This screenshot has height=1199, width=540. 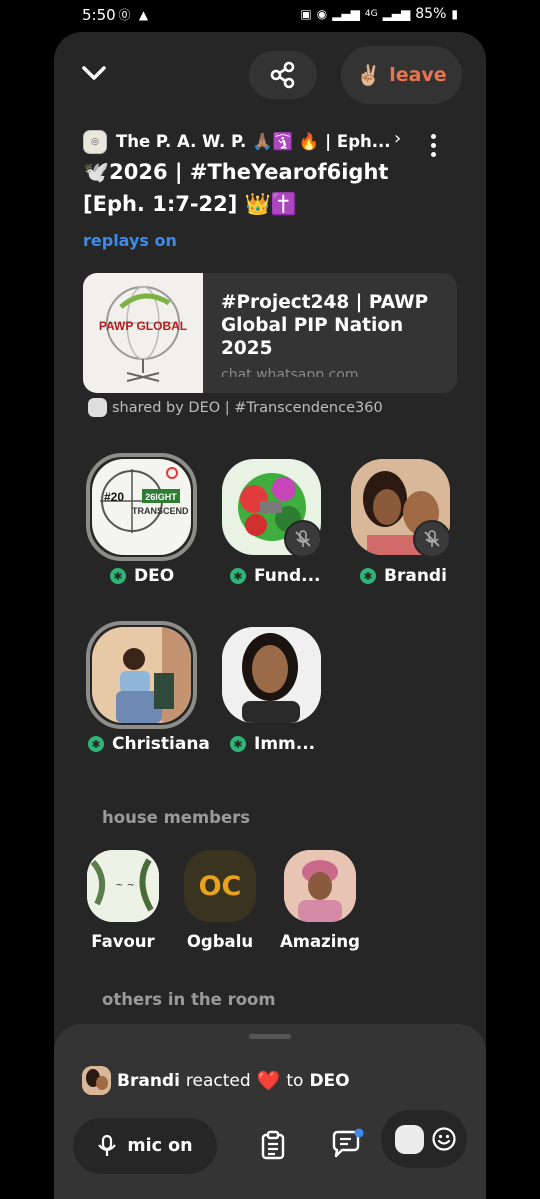 I want to click on speaker-name-brandi: ✱ Brandi, so click(x=403, y=576).